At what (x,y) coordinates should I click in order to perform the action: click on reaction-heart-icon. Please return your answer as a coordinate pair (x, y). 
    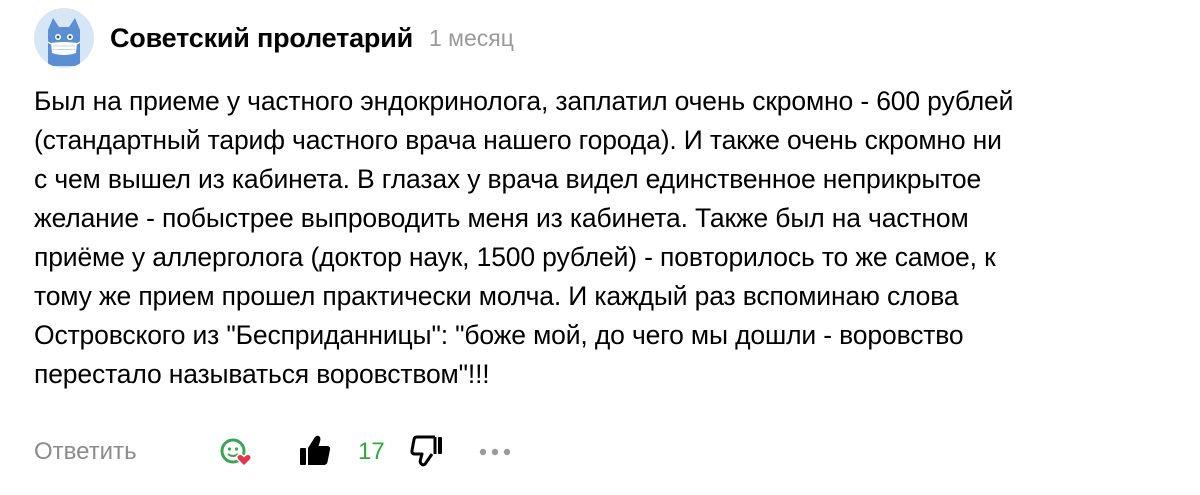
    Looking at the image, I should click on (236, 452).